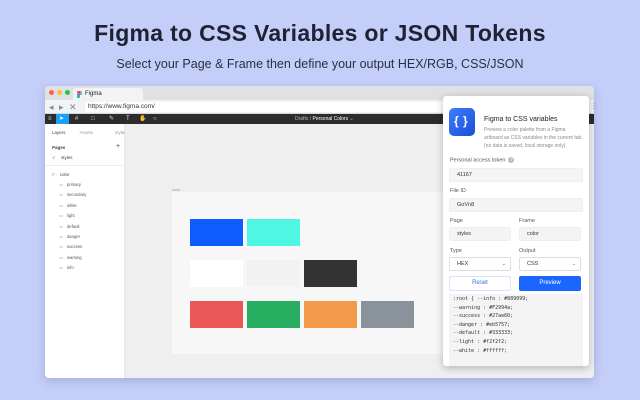 The image size is (640, 400). Describe the element at coordinates (458, 191) in the screenshot. I see `file-id-label: File ID` at that location.